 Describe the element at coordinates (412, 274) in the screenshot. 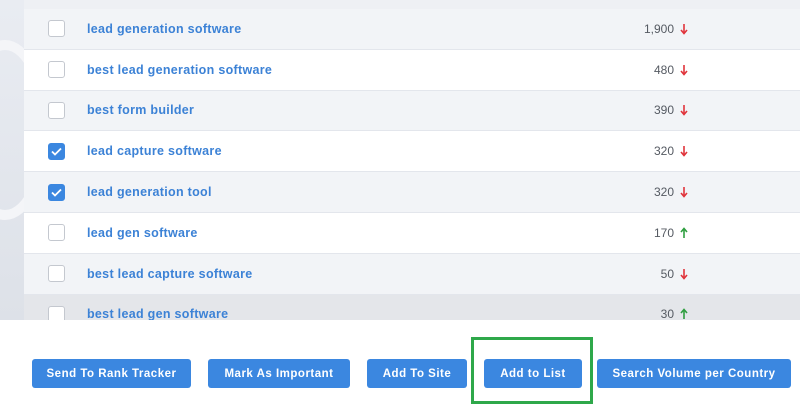

I see `table-row: best lead capture software 50` at that location.